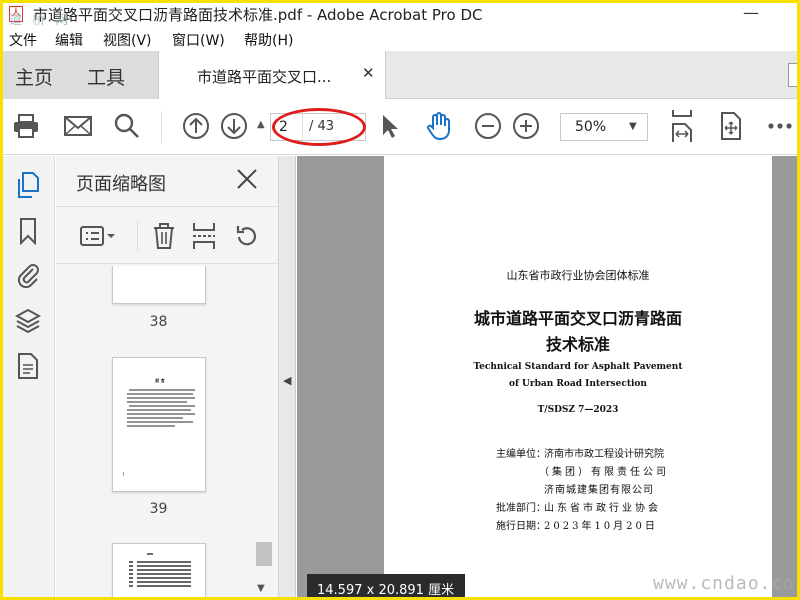 This screenshot has width=800, height=600. Describe the element at coordinates (124, 475) in the screenshot. I see `thumbnail-footer: I` at that location.